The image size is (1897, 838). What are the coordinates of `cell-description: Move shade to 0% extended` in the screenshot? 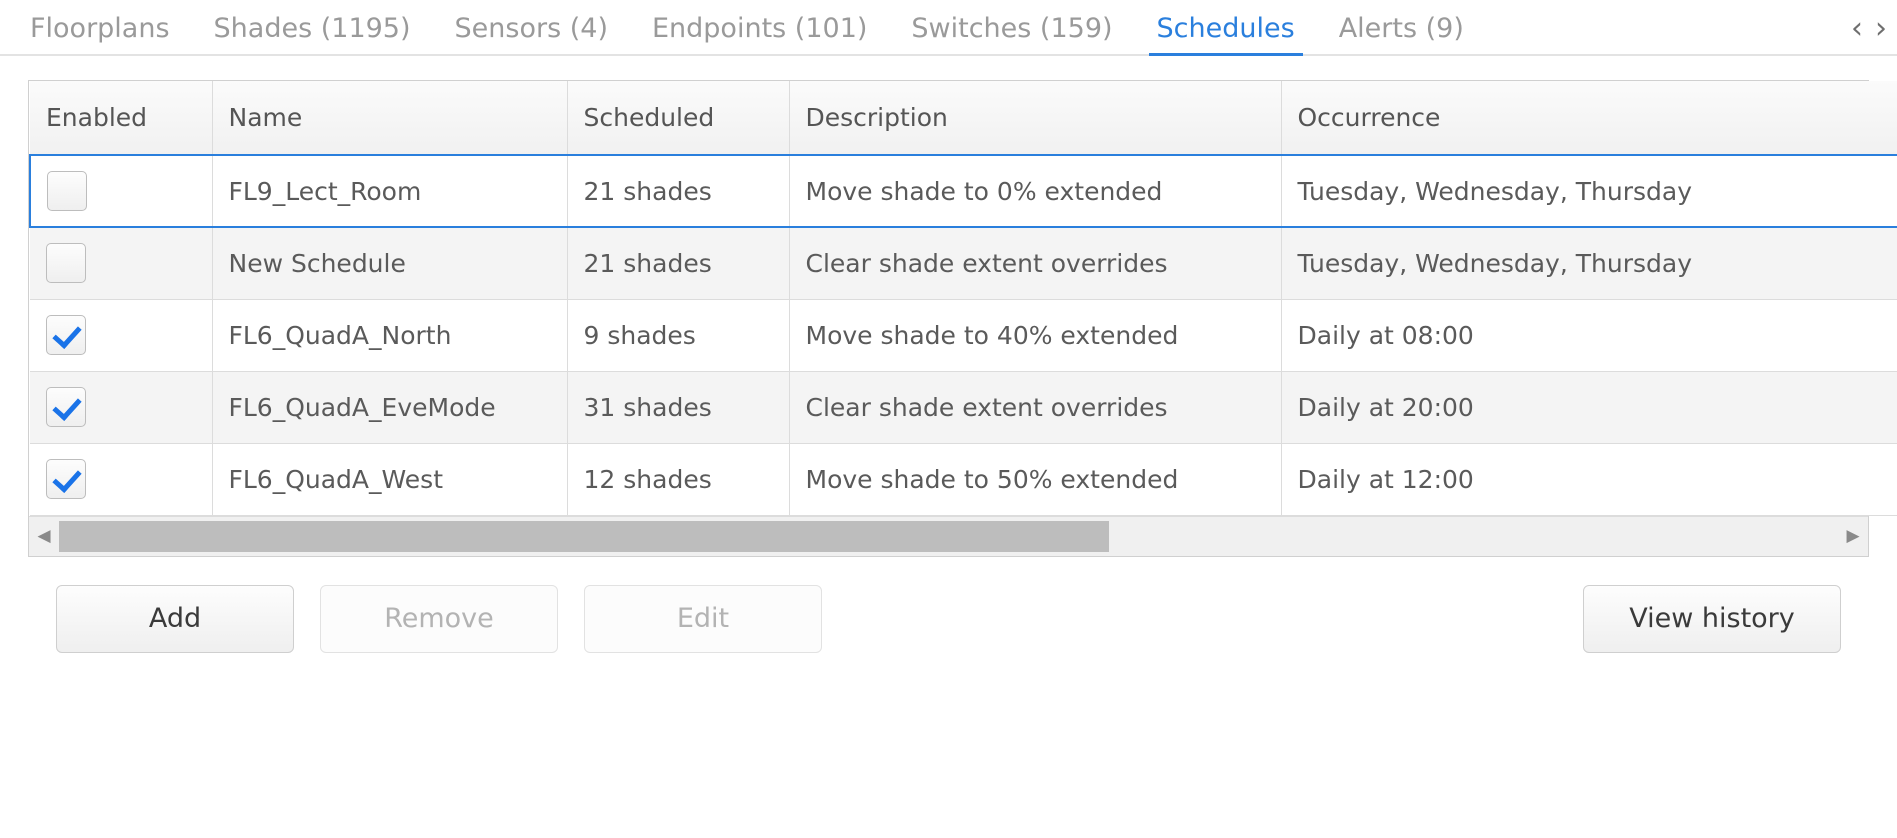 It's located at (1035, 191).